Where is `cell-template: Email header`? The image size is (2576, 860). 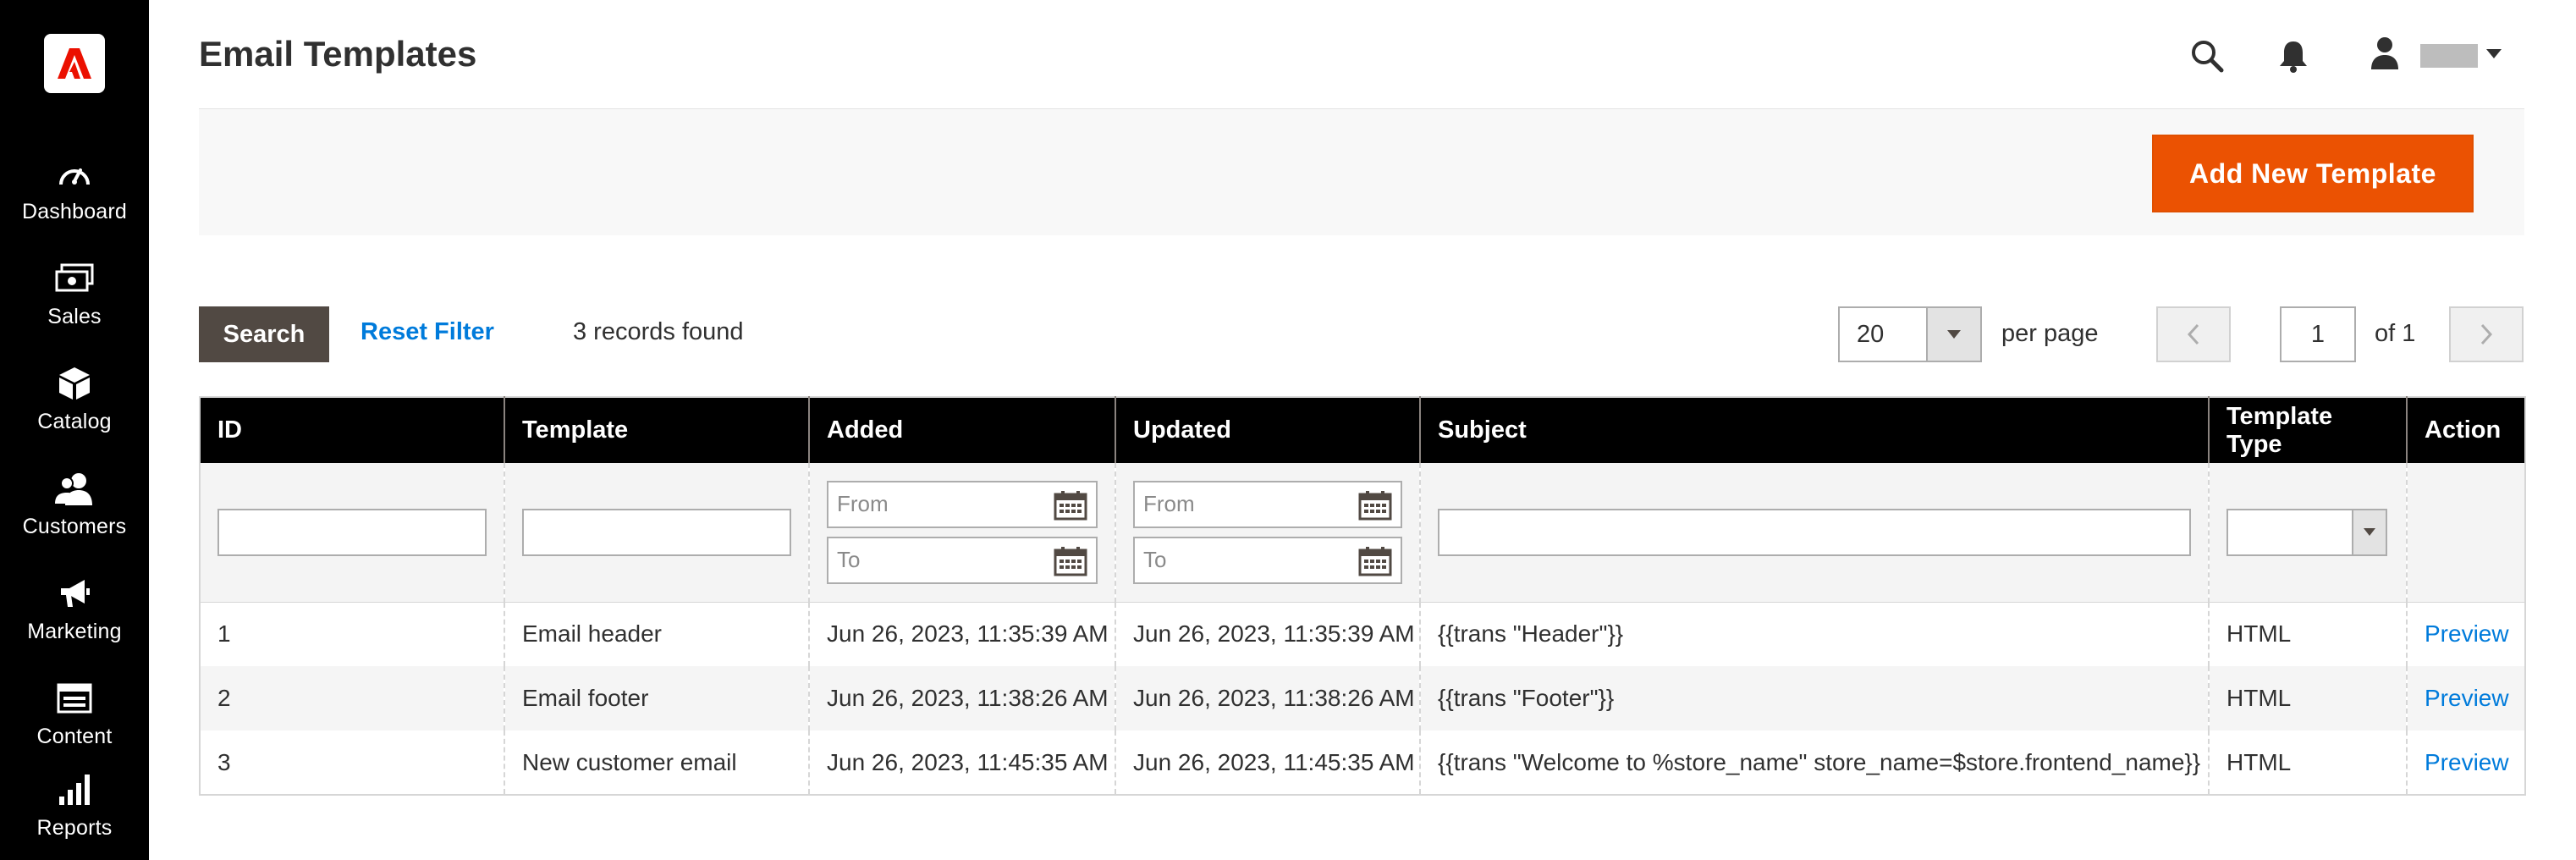
cell-template: Email header is located at coordinates (656, 634).